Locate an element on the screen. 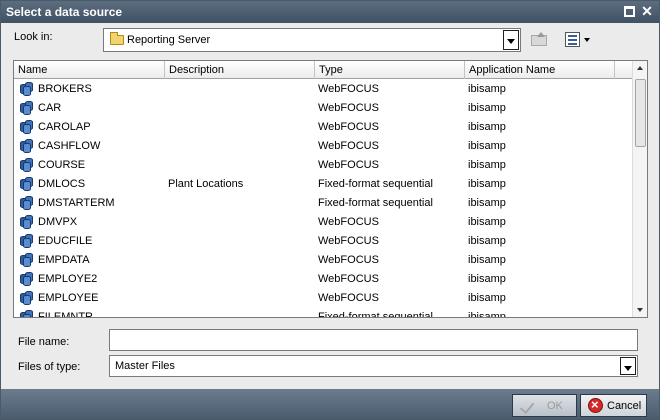 The image size is (660, 420). table-row: EMPDATA WebFOCUS ibisamp is located at coordinates (323, 259).